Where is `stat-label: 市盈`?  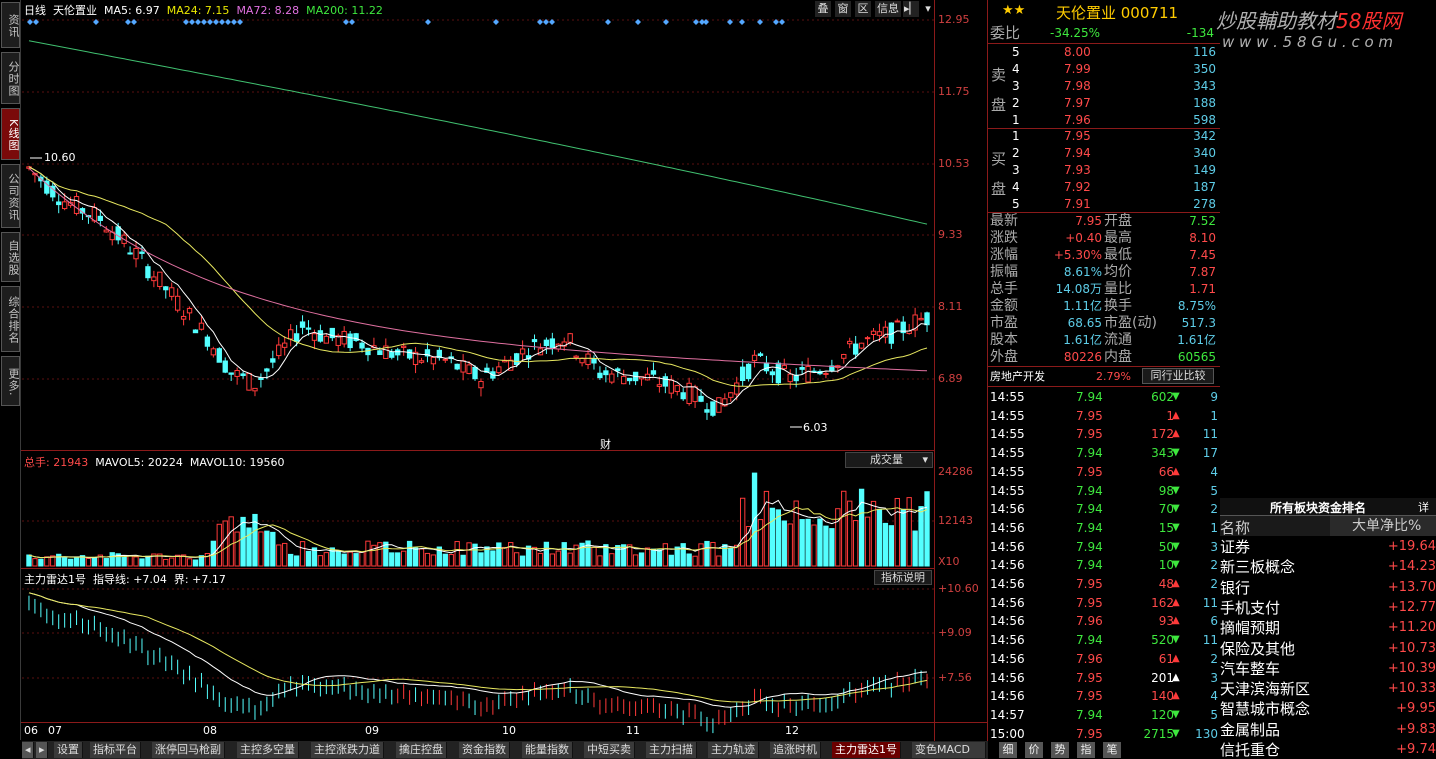
stat-label: 市盈 is located at coordinates (1004, 323).